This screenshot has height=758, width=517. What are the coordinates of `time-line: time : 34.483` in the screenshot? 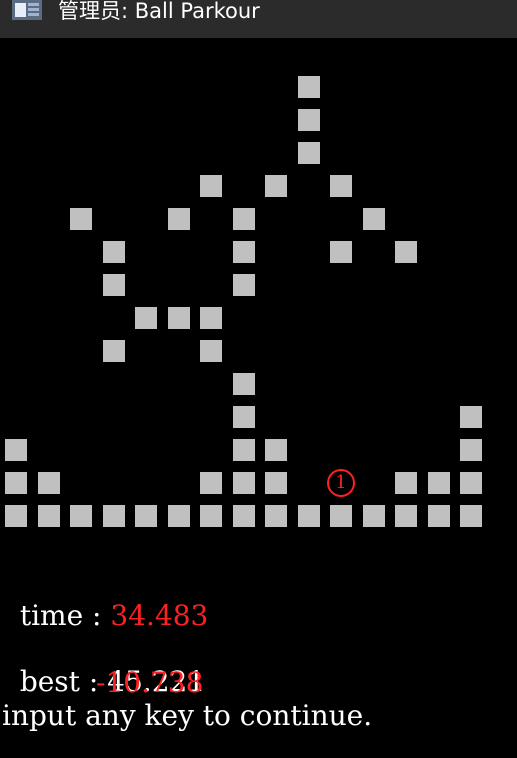 It's located at (105, 600).